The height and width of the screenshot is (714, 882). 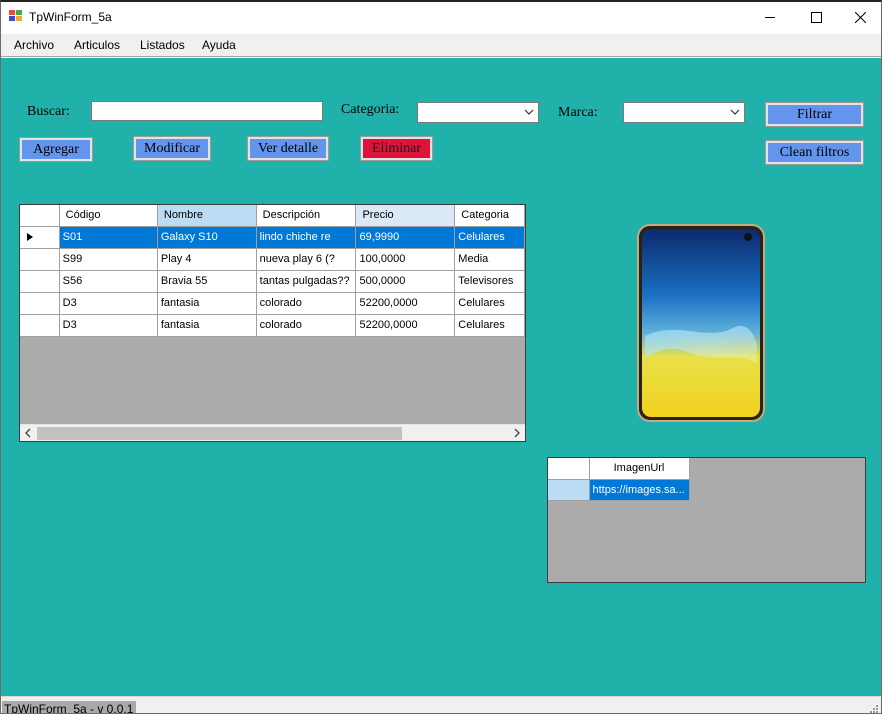 I want to click on status-bar: TpWinForm_5a - v 0.0.1, so click(x=441, y=704).